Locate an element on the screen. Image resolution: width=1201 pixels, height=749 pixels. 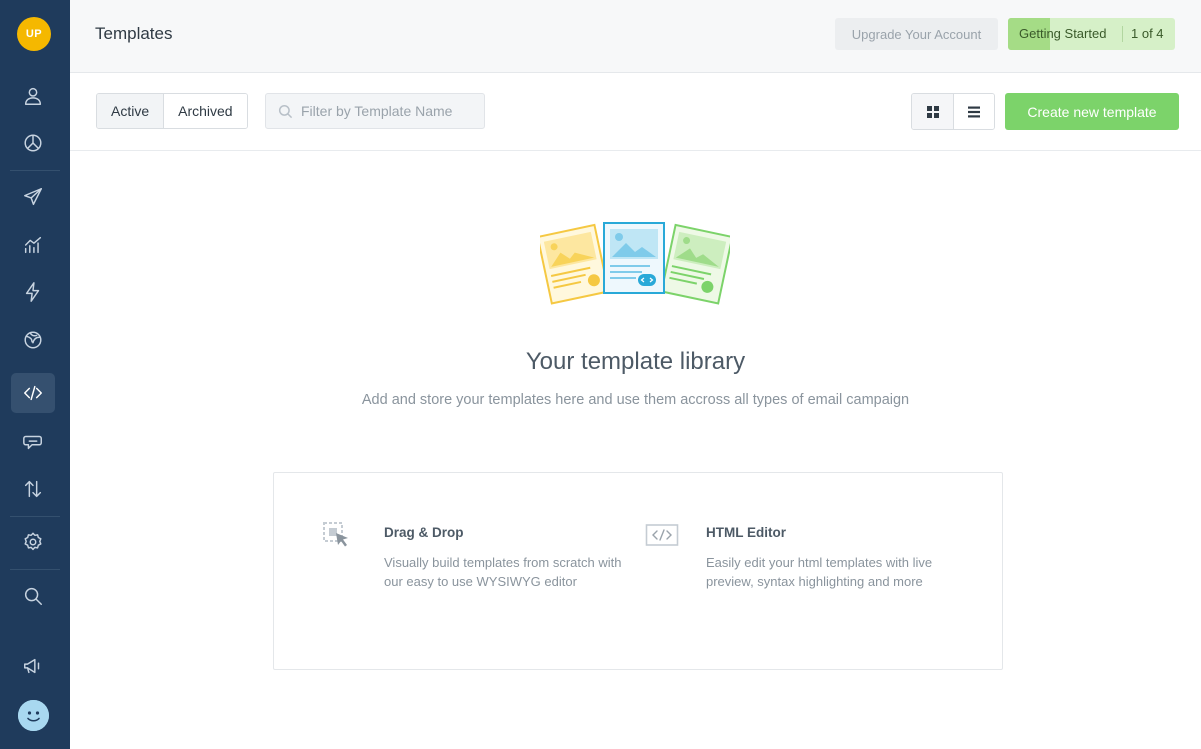
sidebar-item-search is located at coordinates (33, 596).